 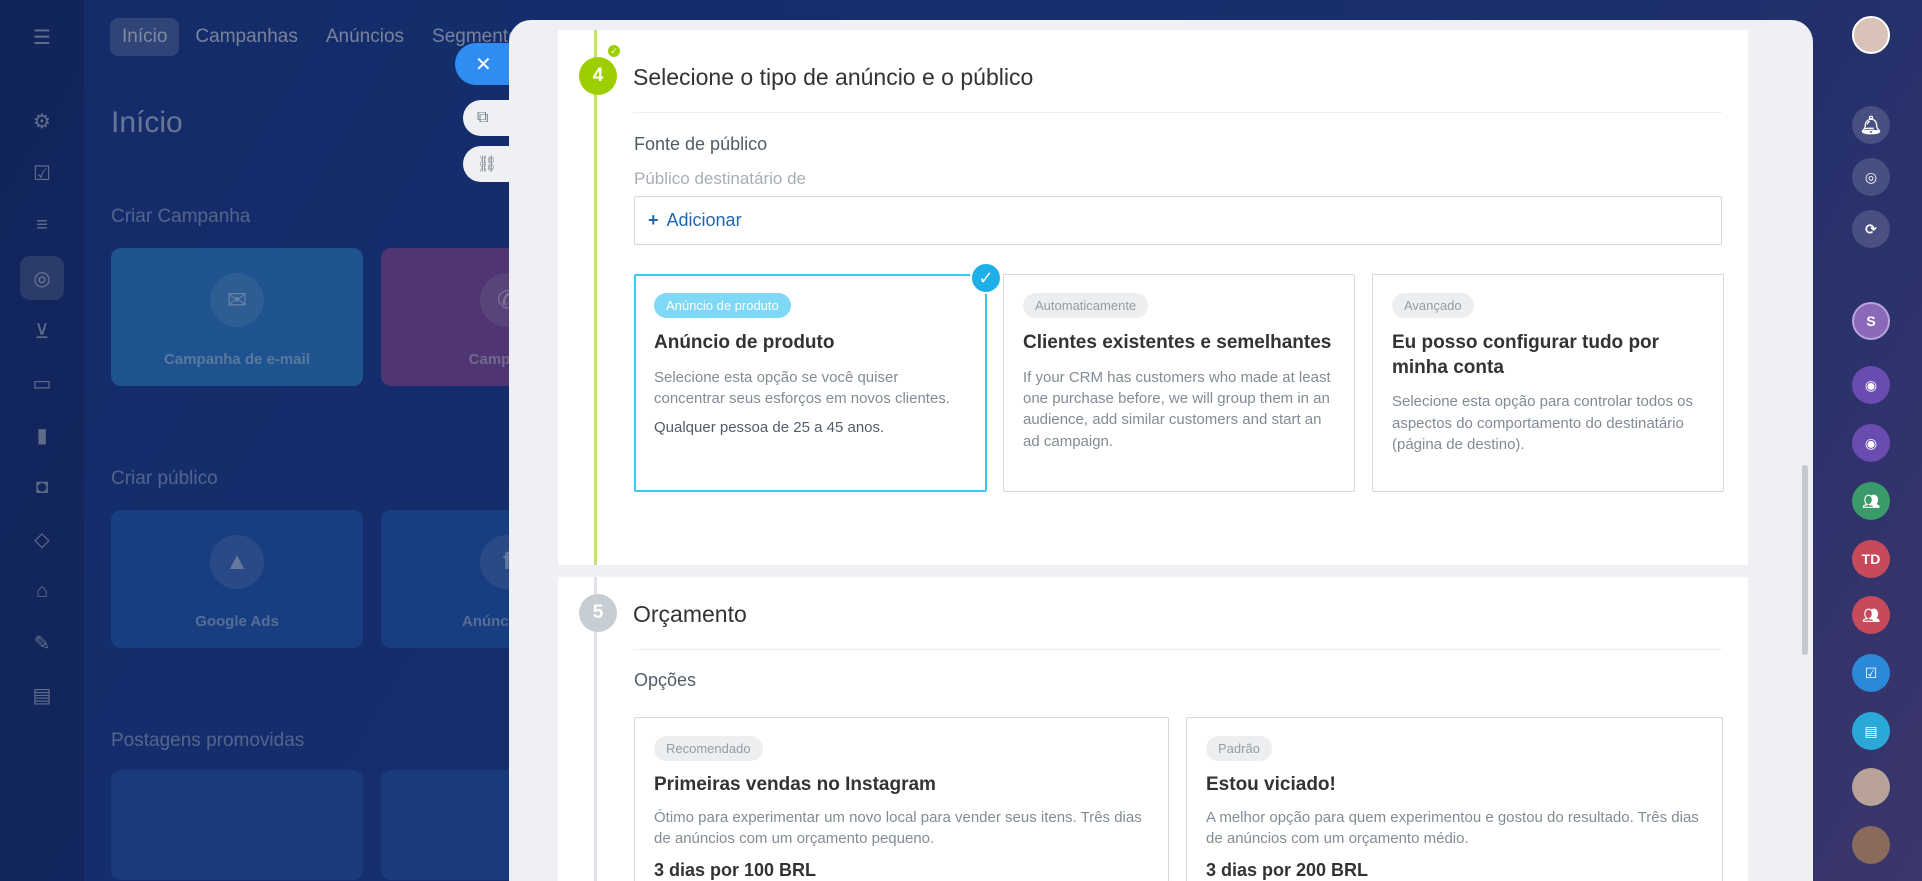 What do you see at coordinates (1433, 305) in the screenshot?
I see `option-badge: Avançado` at bounding box center [1433, 305].